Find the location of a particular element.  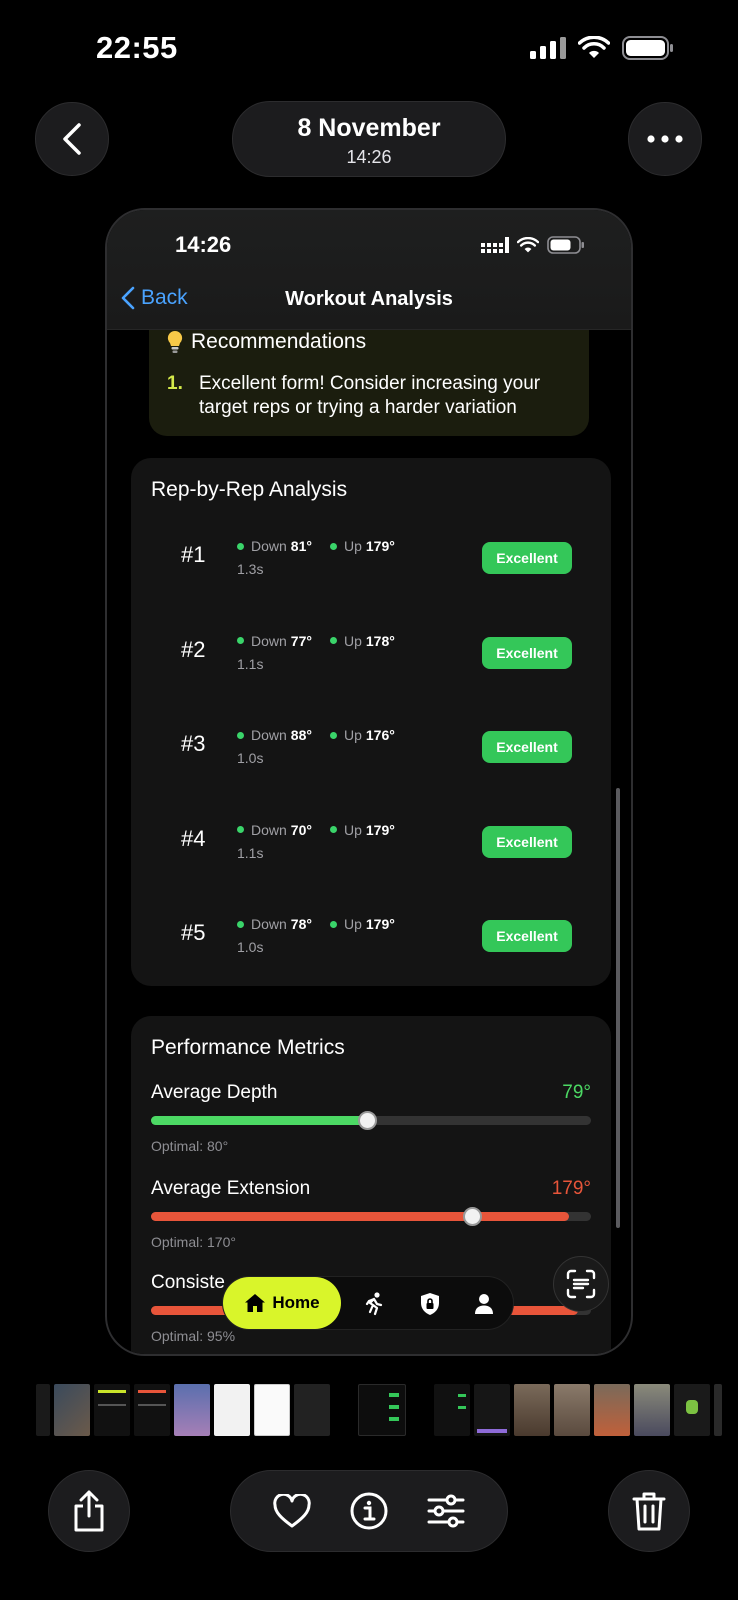

chevron-left-icon is located at coordinates (72, 139).